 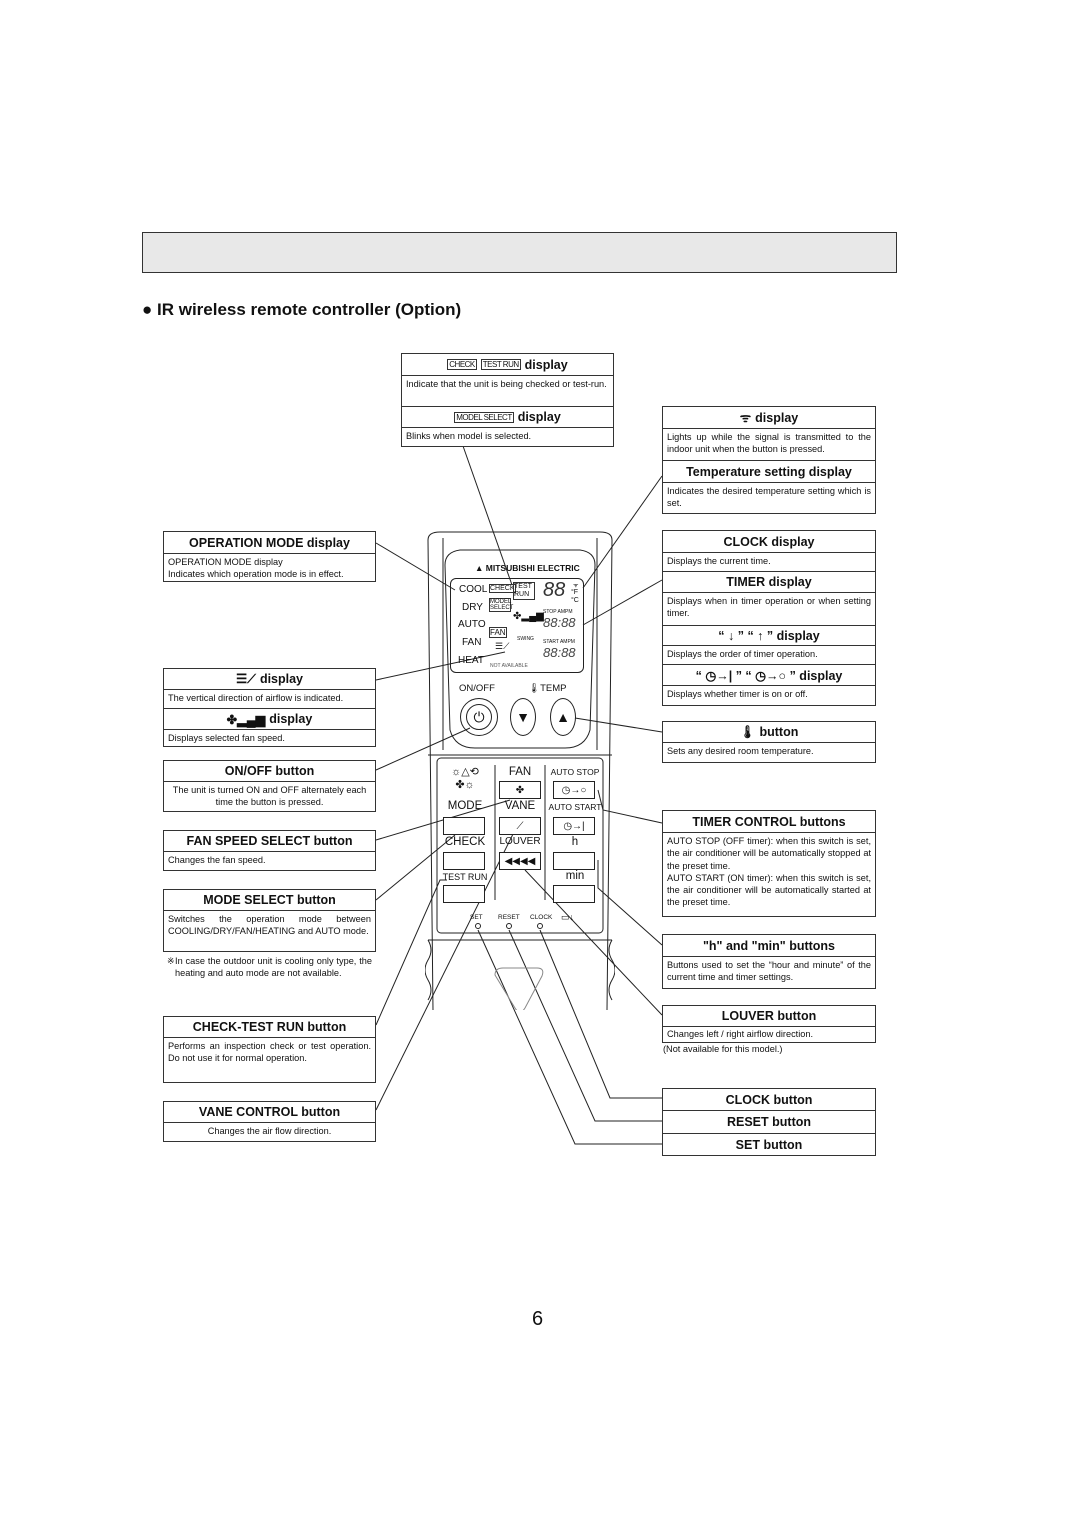 I want to click on callout-title: VANE CONTROL button, so click(x=269, y=1112).